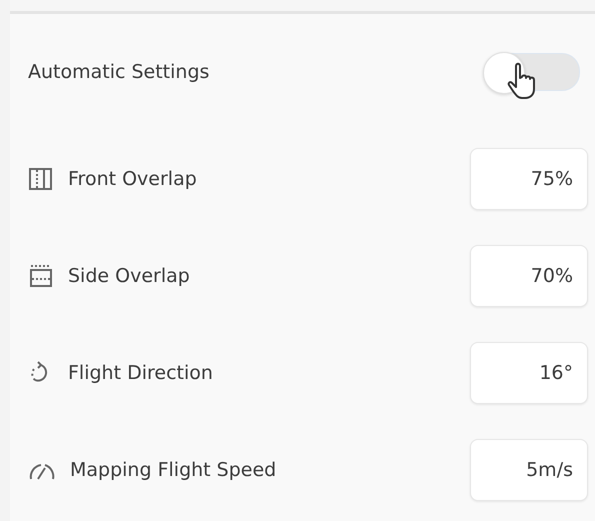 The image size is (595, 521). What do you see at coordinates (119, 72) in the screenshot?
I see `setting-label: Automatic Settings` at bounding box center [119, 72].